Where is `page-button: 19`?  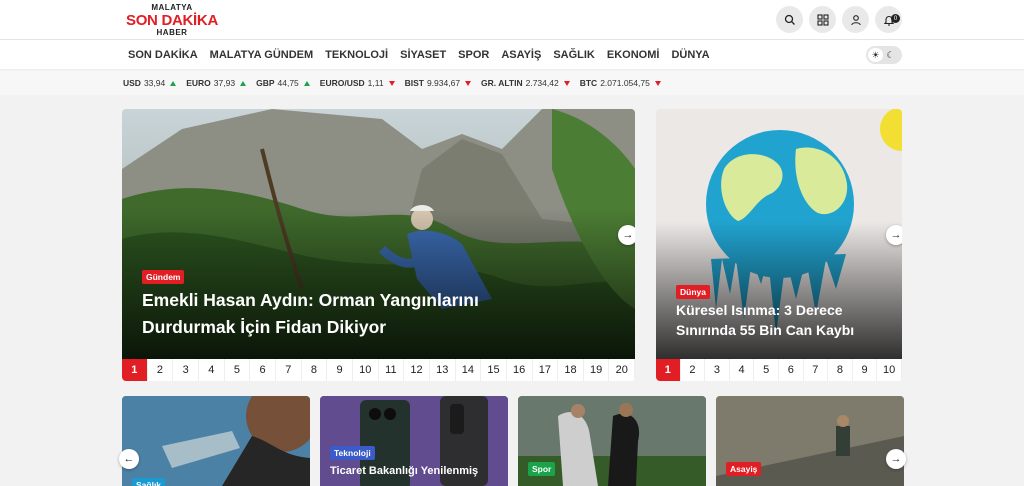
page-button: 19 is located at coordinates (597, 370).